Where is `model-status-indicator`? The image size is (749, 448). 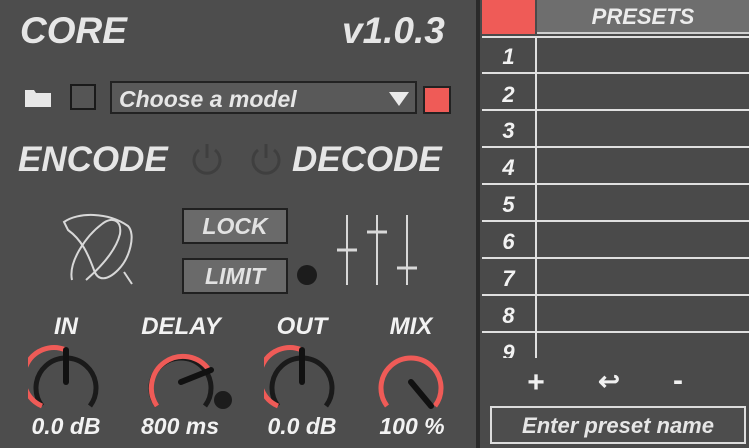
model-status-indicator is located at coordinates (437, 100).